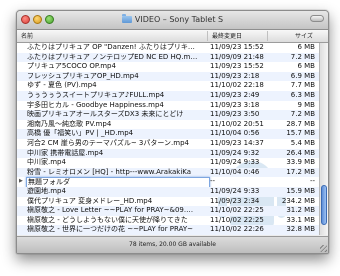  What do you see at coordinates (302, 75) in the screenshot?
I see `file-size: 6.9 MB` at bounding box center [302, 75].